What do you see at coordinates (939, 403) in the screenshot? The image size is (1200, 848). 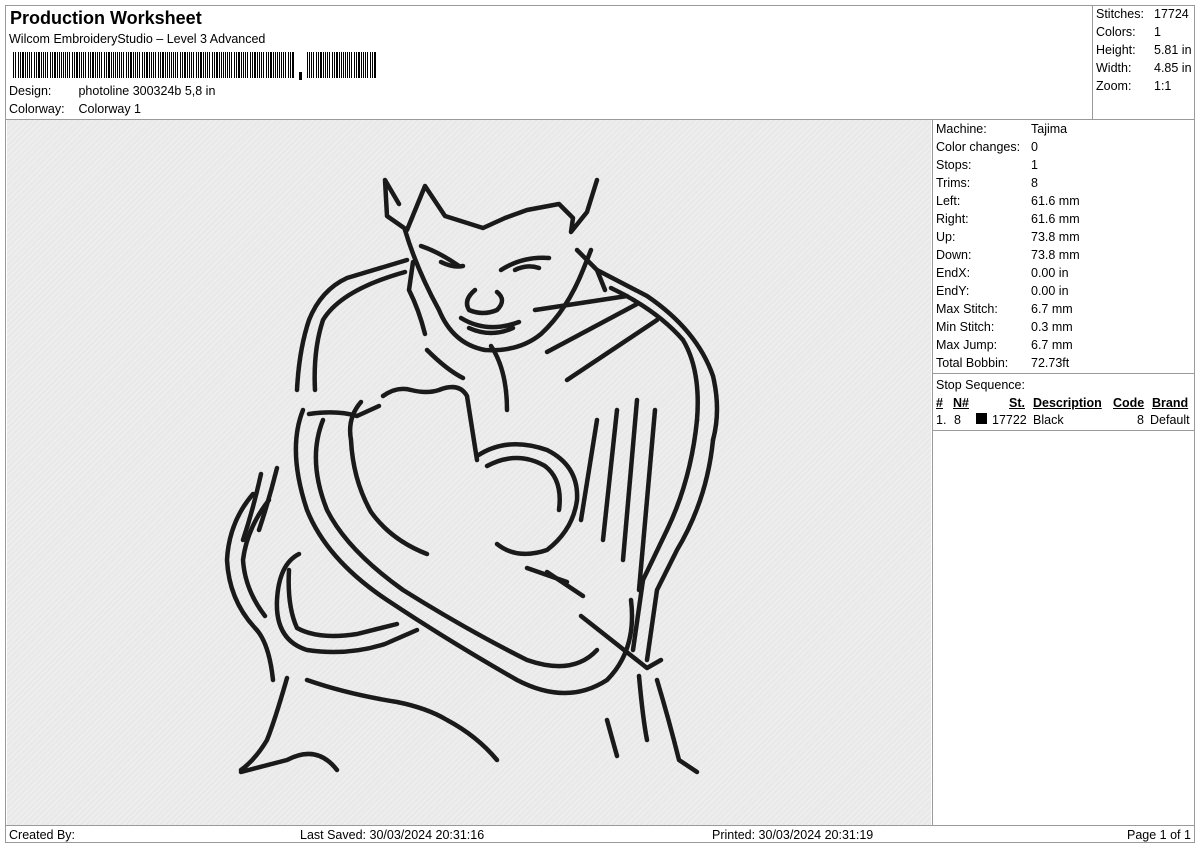 I see `col-num: #` at bounding box center [939, 403].